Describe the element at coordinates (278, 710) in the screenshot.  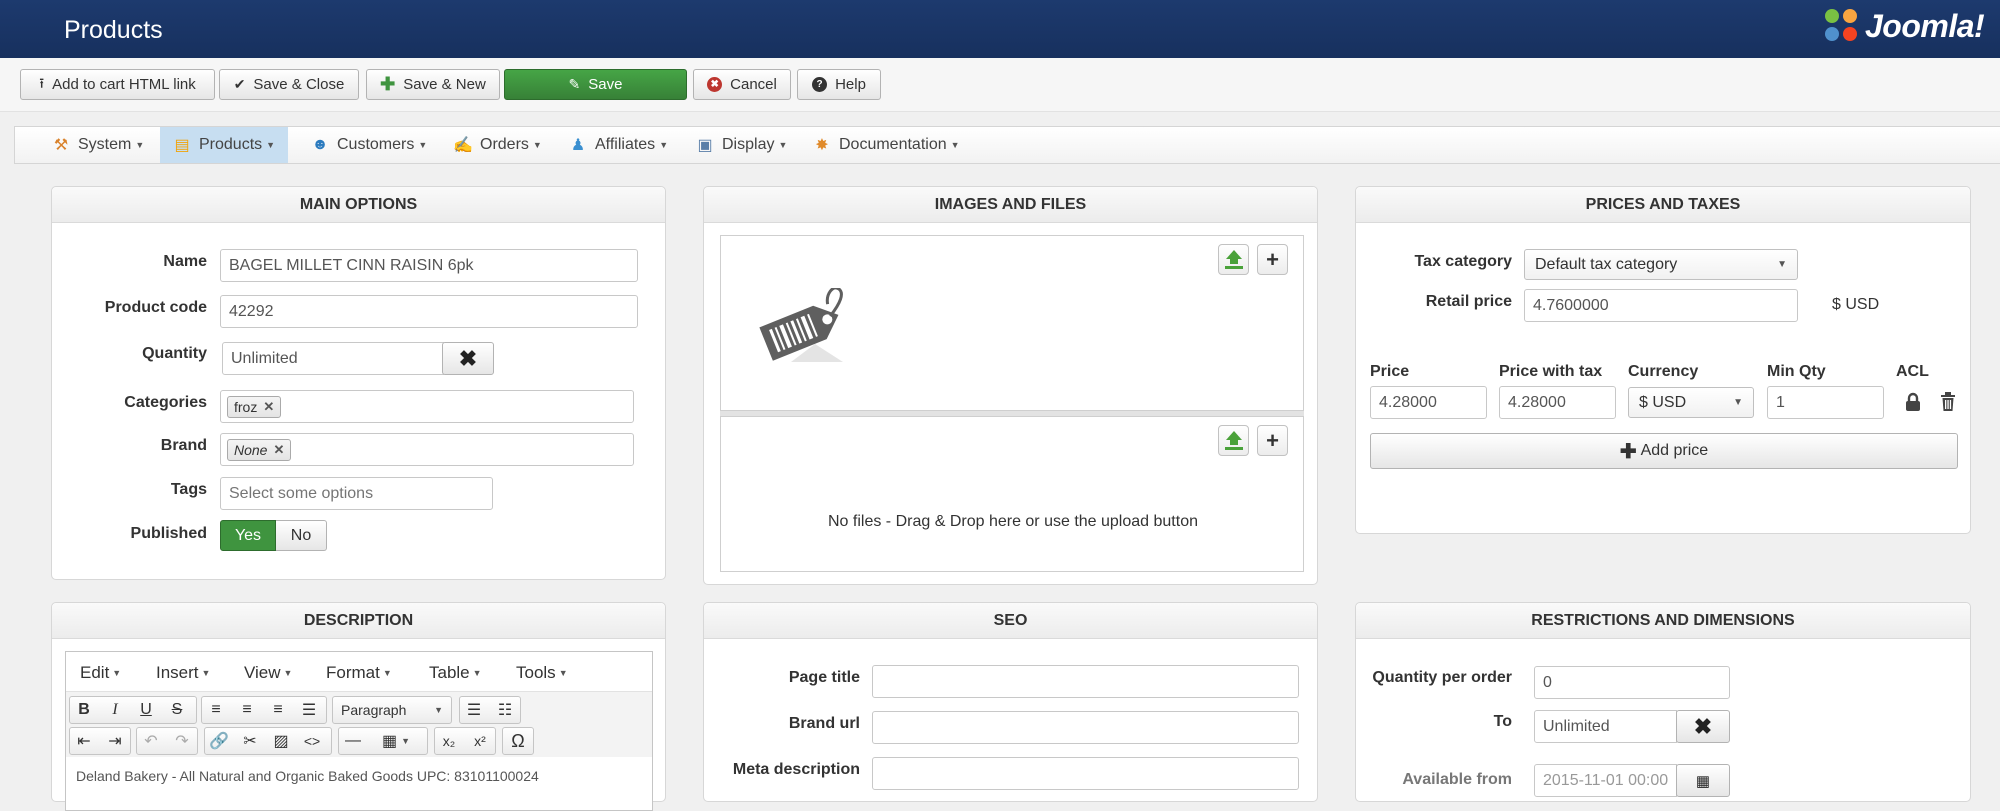
I see `align-right-icon: ≡` at that location.